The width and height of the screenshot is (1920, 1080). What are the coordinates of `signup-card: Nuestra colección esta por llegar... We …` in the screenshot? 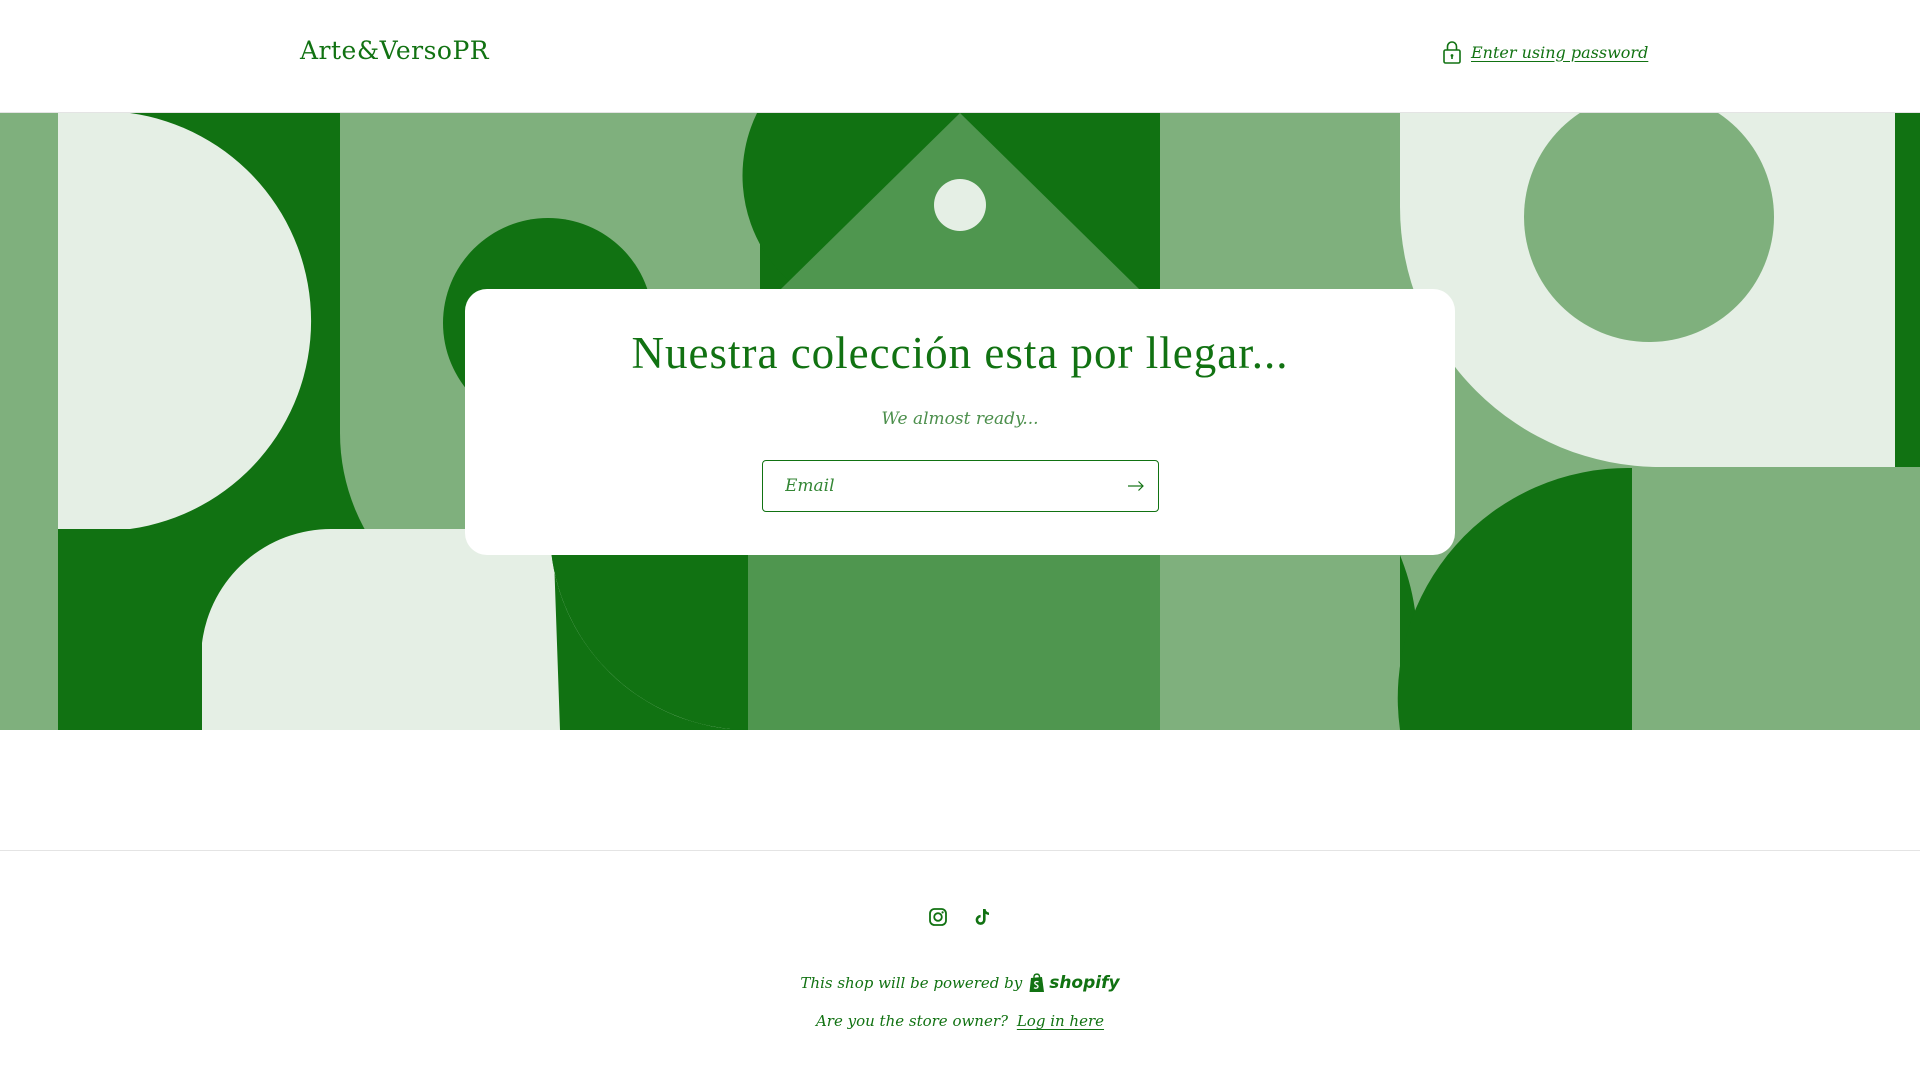 It's located at (960, 422).